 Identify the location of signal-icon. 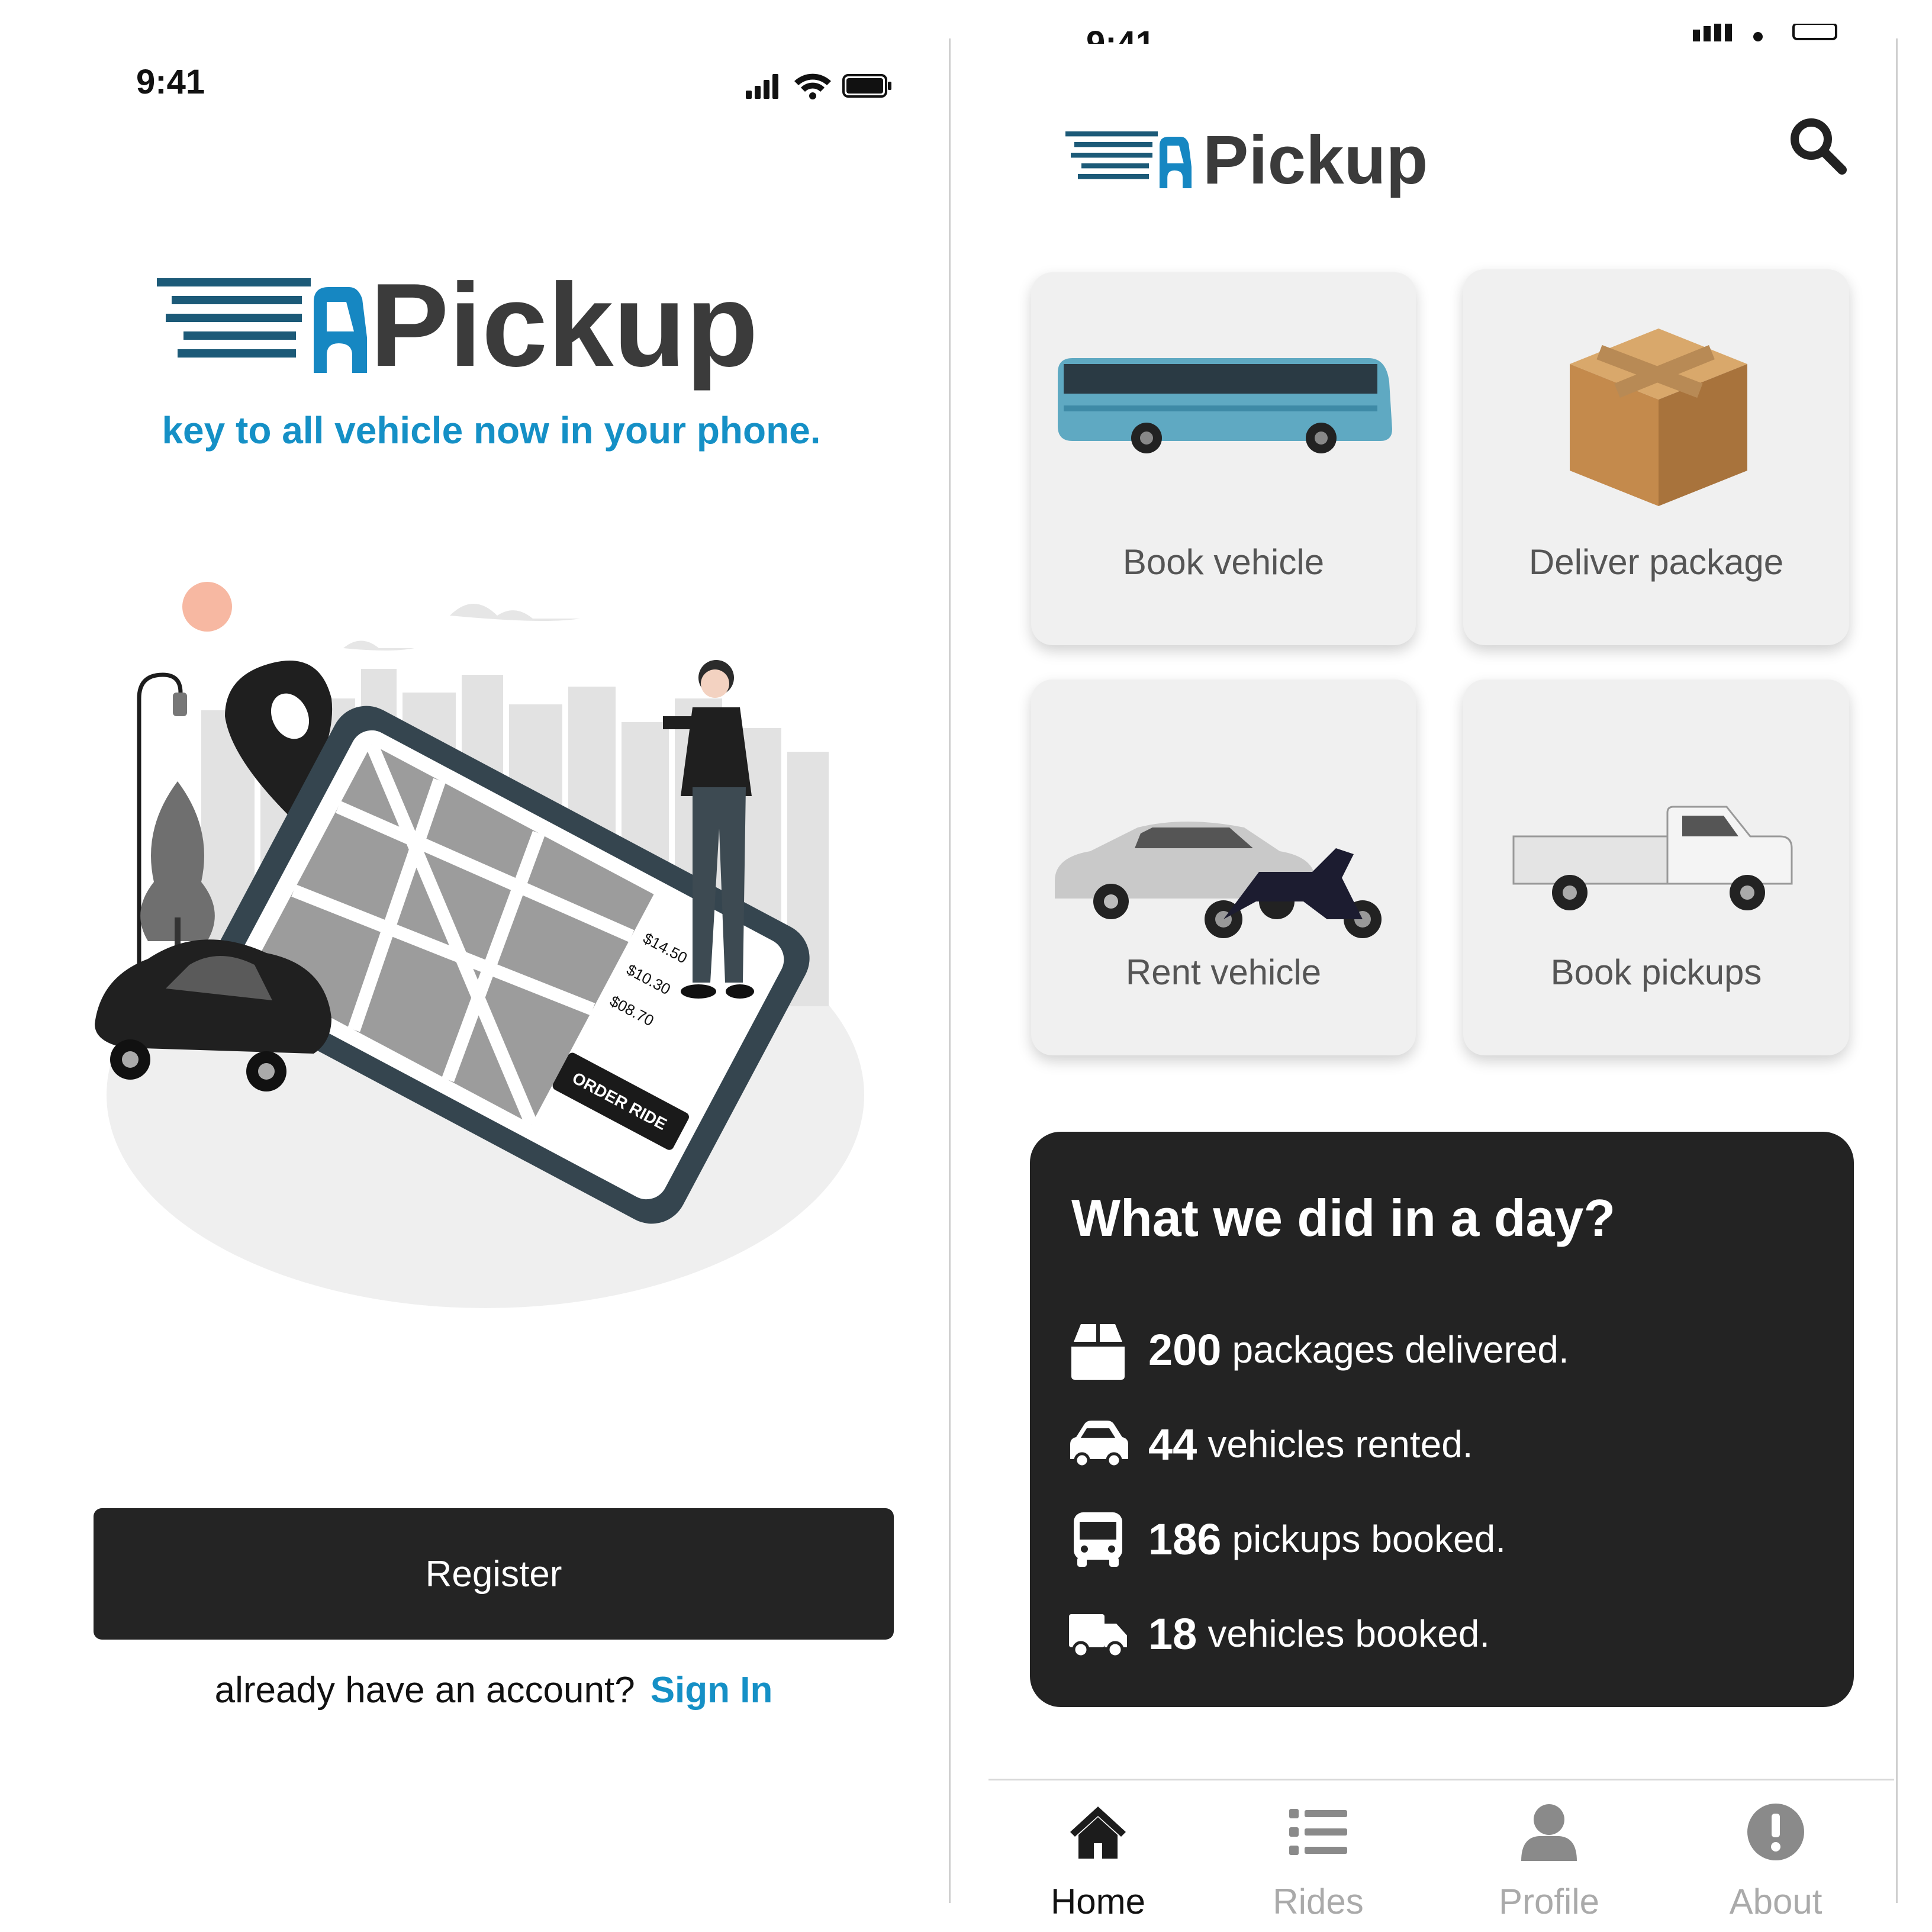
(762, 86).